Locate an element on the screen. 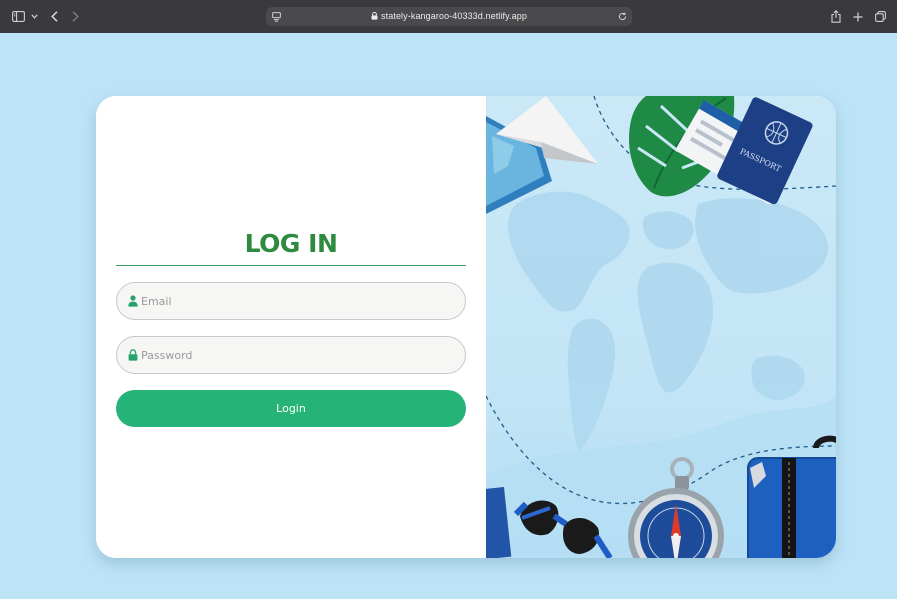 The image size is (897, 599). browser-toolbar: stately-kangaroo-40333d.netlify.app is located at coordinates (448, 16).